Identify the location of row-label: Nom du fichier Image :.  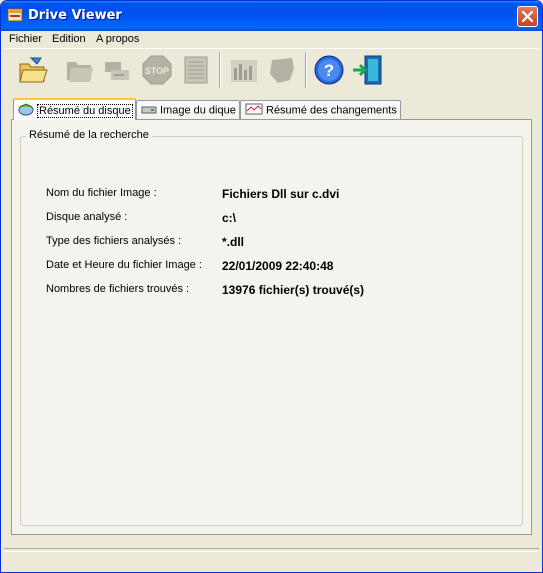
(101, 193).